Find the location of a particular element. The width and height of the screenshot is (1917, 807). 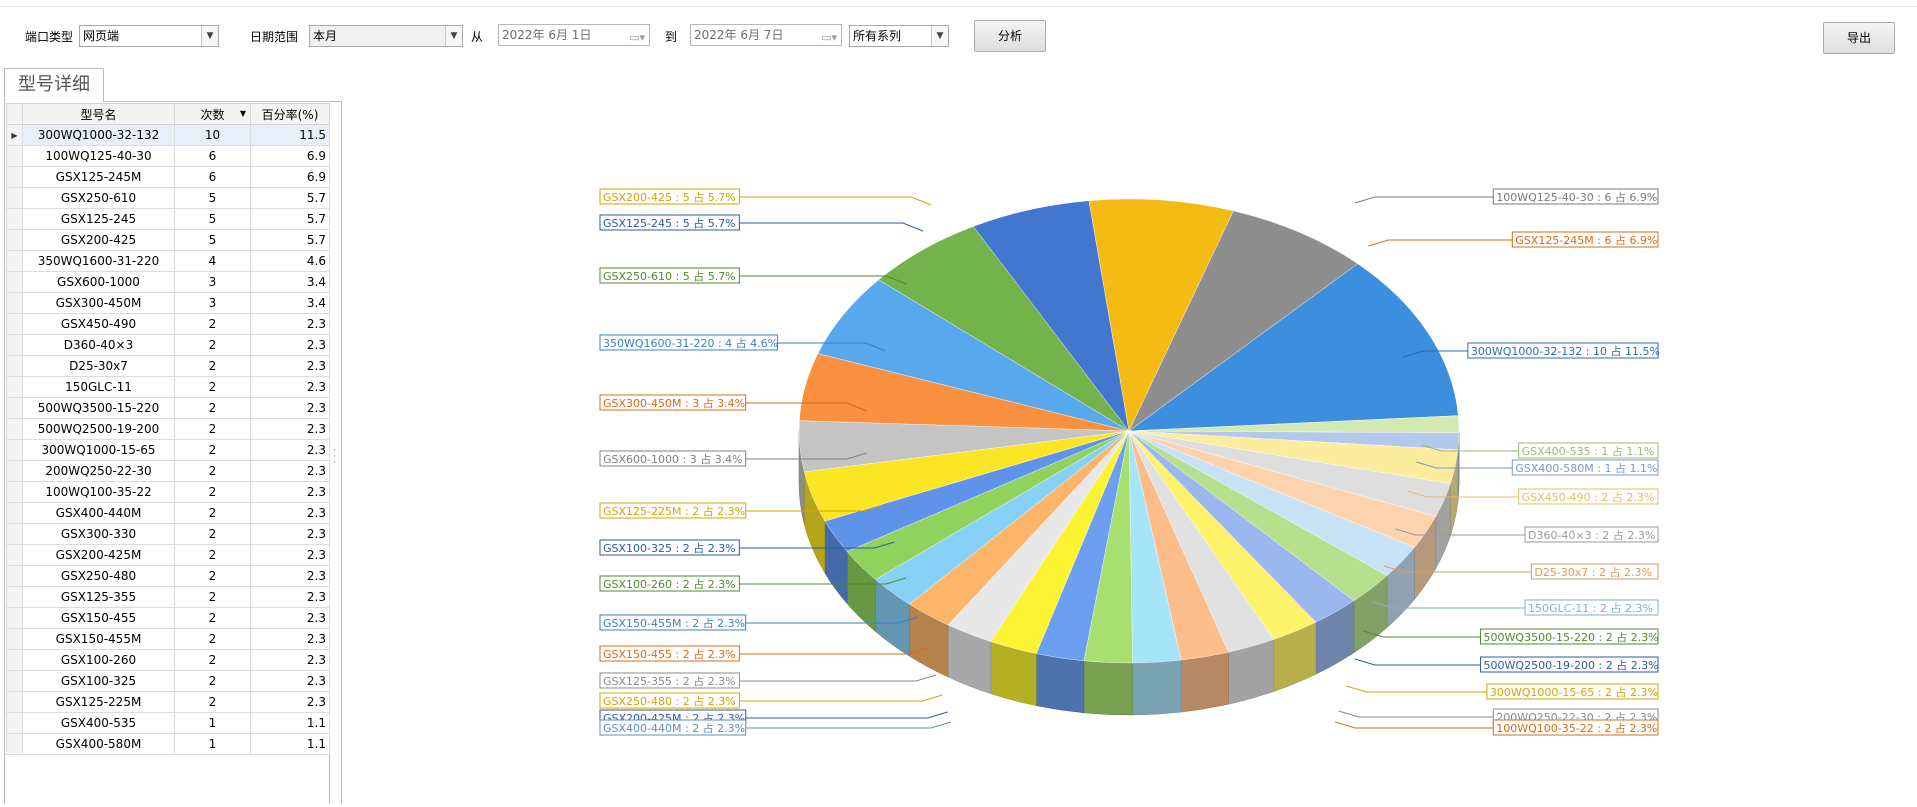

cell-model-name: GSX150-455 is located at coordinates (99, 618).